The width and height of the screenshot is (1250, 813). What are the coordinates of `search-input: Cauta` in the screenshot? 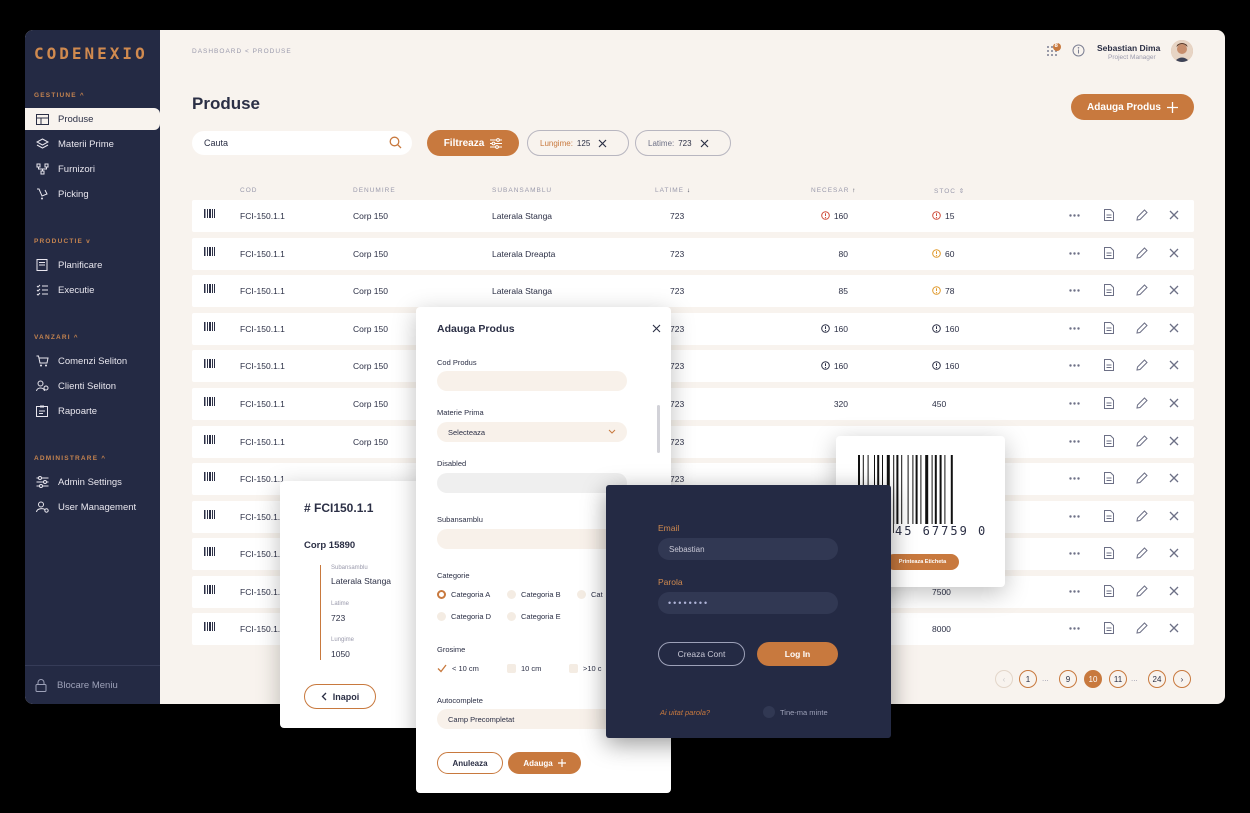 It's located at (302, 143).